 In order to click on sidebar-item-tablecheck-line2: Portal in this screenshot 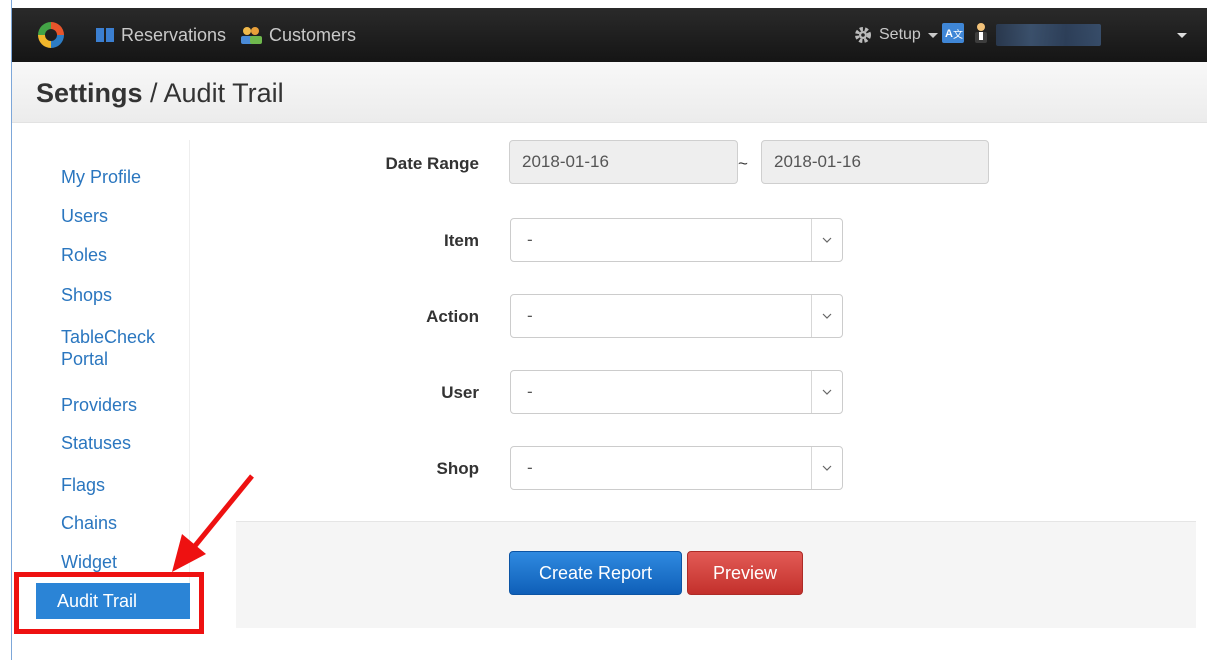, I will do `click(85, 359)`.